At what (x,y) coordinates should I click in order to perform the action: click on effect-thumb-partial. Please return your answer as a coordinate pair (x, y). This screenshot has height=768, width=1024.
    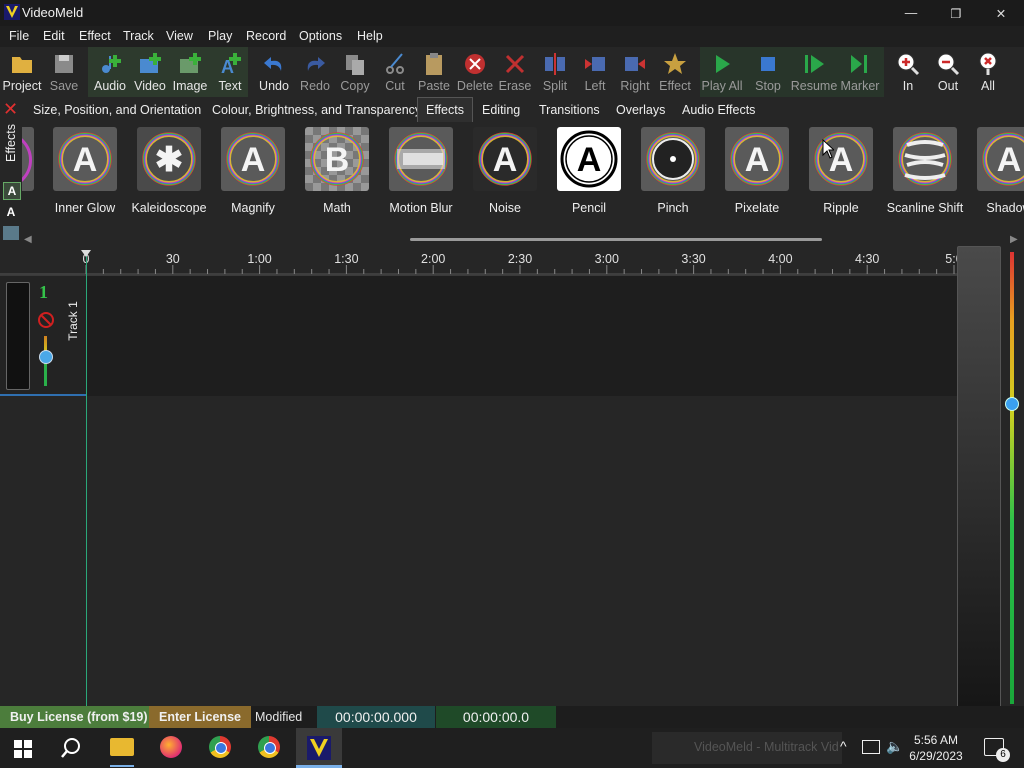
    Looking at the image, I should click on (28, 159).